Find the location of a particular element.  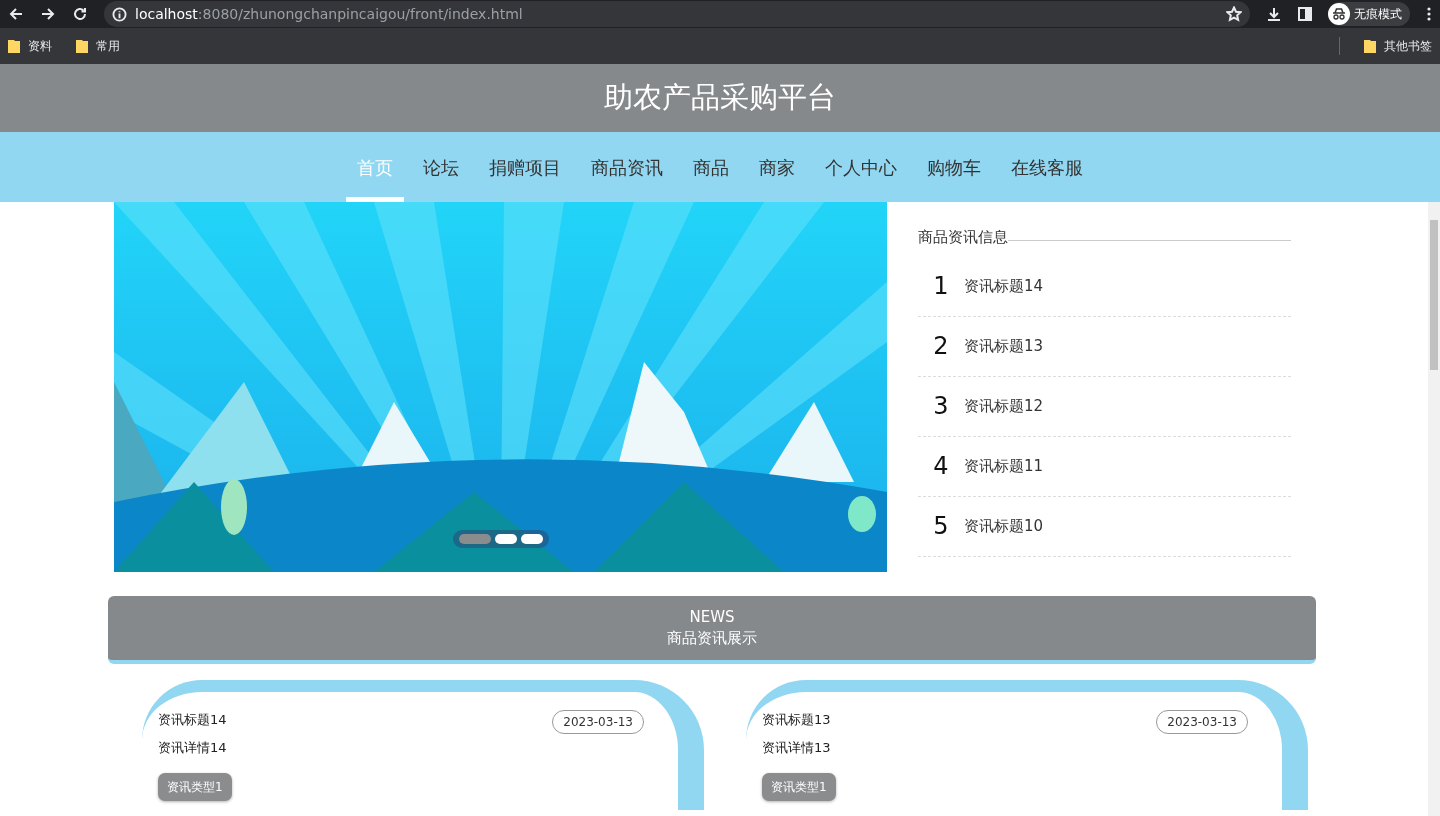

rank-number: 5 is located at coordinates (941, 526).